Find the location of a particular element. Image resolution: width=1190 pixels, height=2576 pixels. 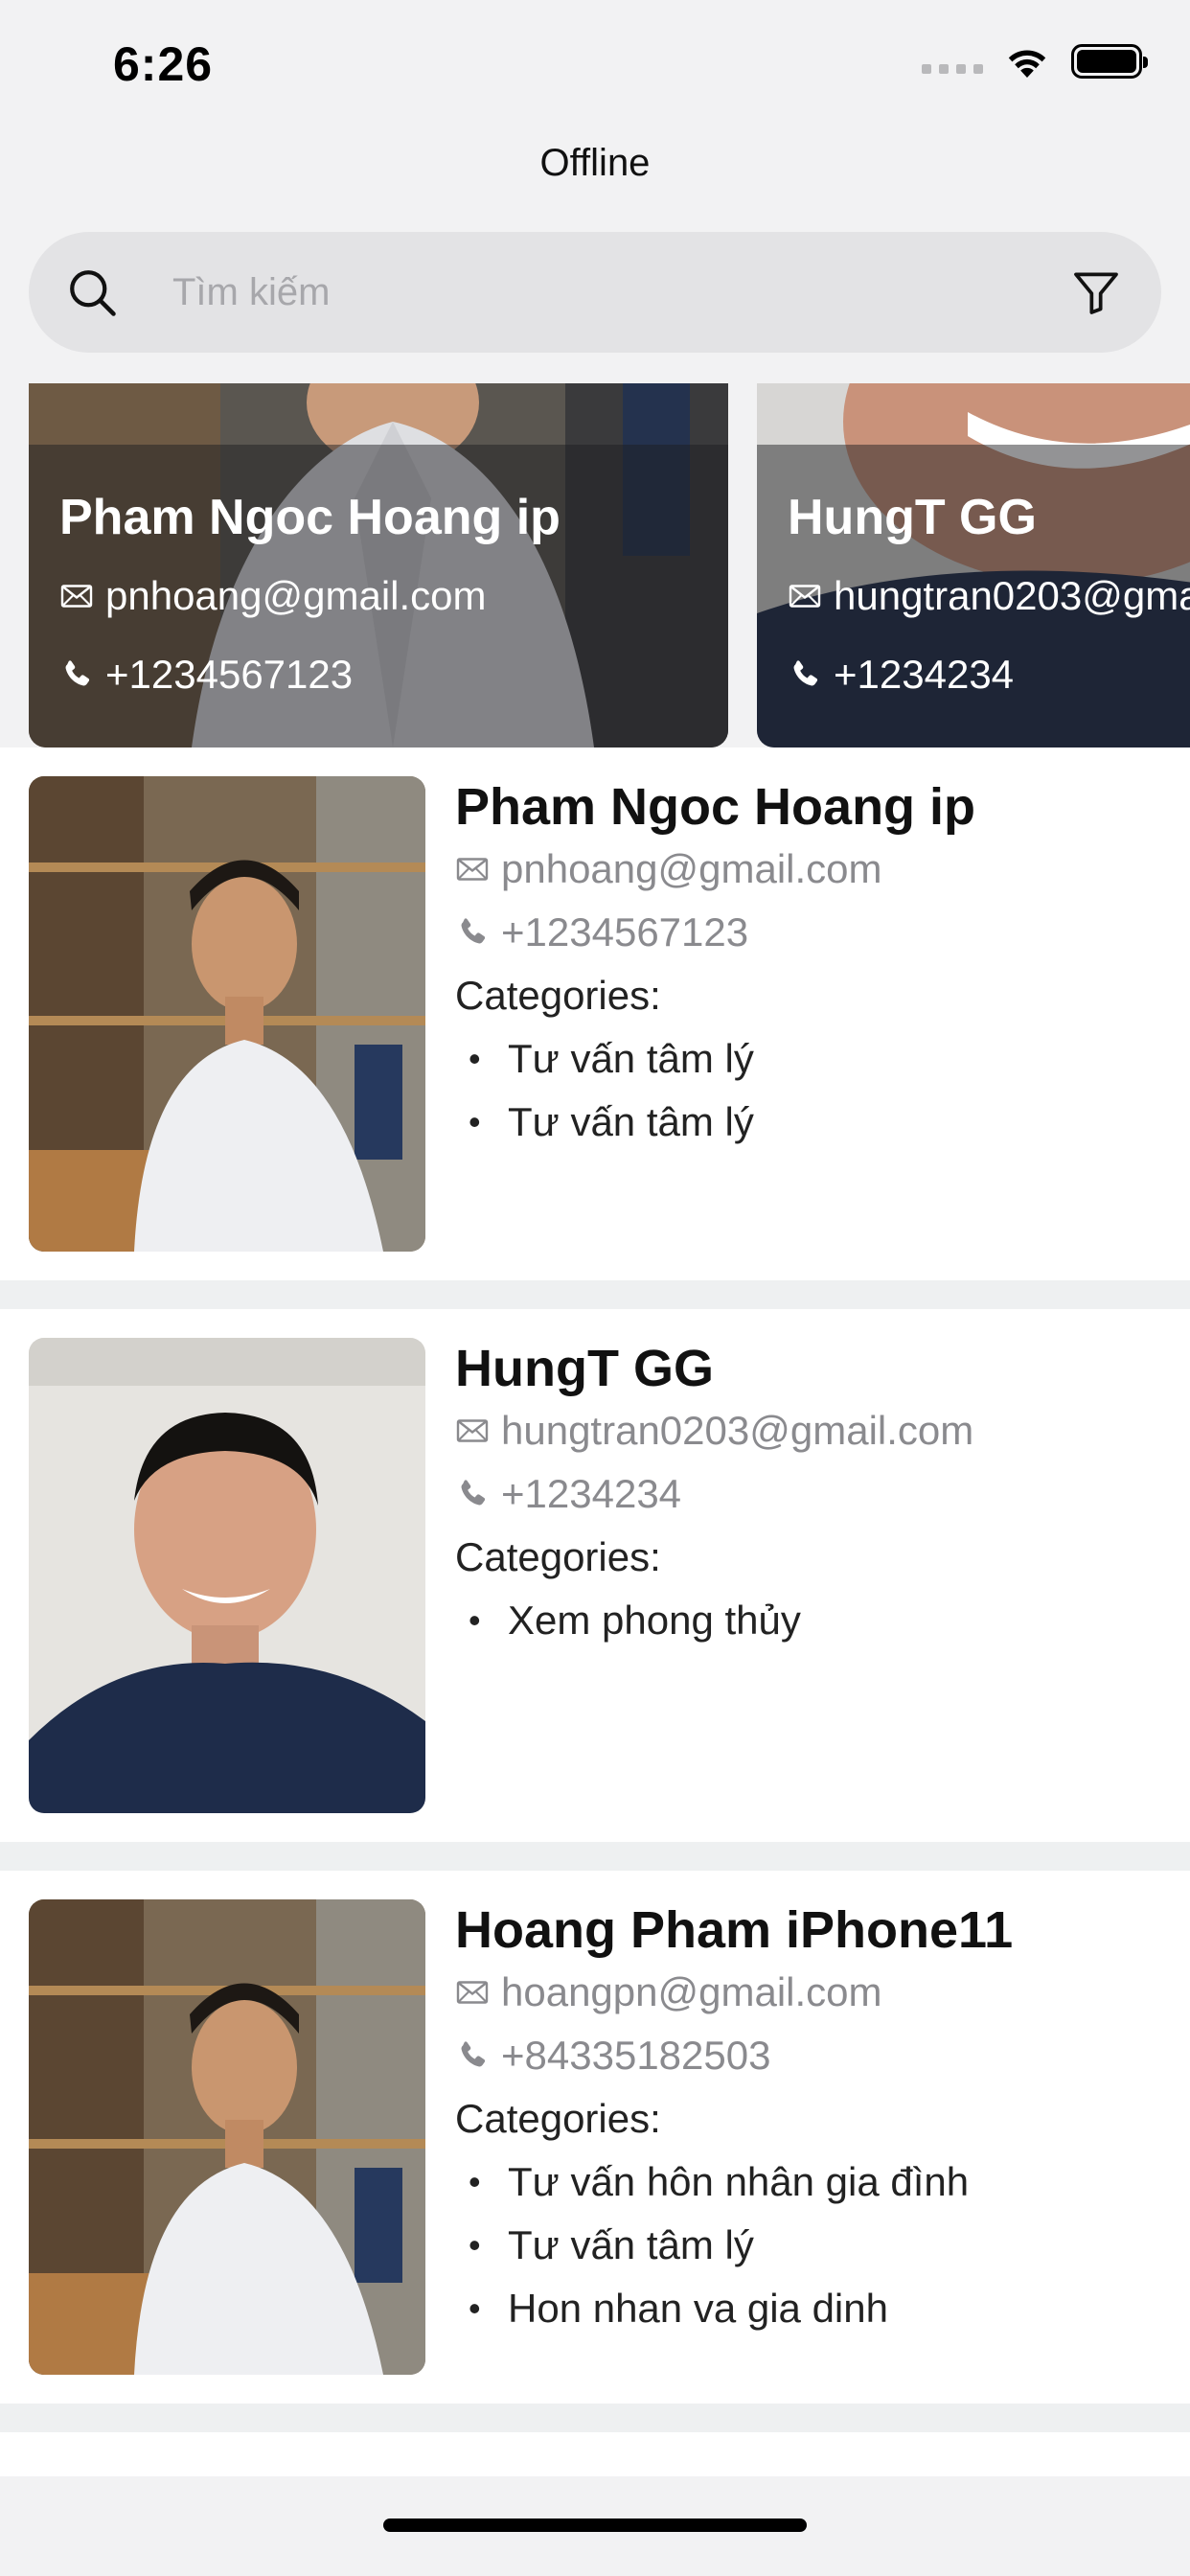

featured-name: Pham Ngoc Hoang ip is located at coordinates (310, 517).